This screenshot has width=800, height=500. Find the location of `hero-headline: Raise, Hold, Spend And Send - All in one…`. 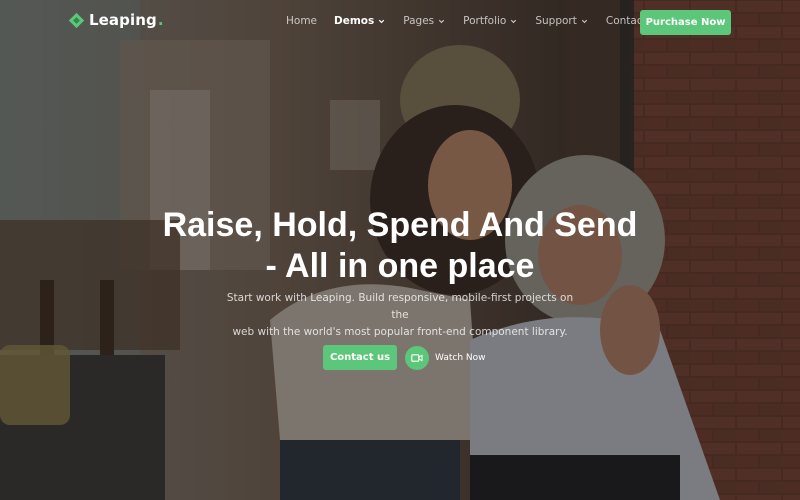

hero-headline: Raise, Hold, Spend And Send - All in one… is located at coordinates (400, 246).